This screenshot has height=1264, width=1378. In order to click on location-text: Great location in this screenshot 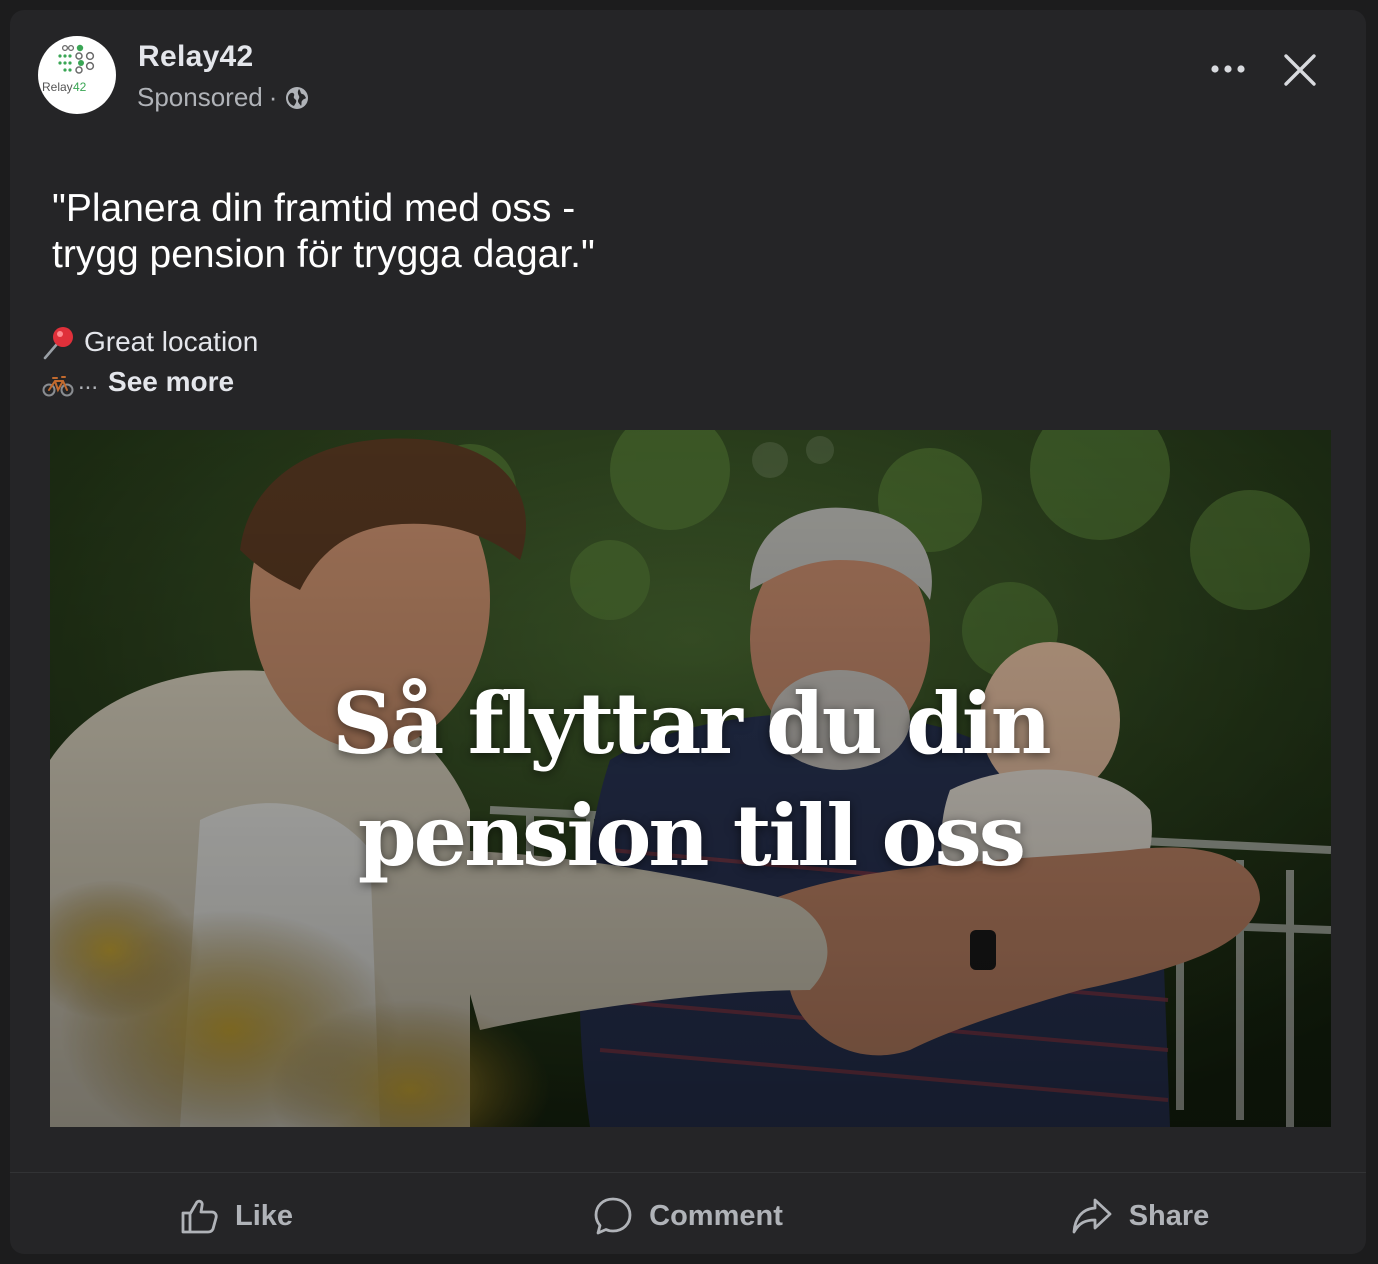, I will do `click(171, 341)`.